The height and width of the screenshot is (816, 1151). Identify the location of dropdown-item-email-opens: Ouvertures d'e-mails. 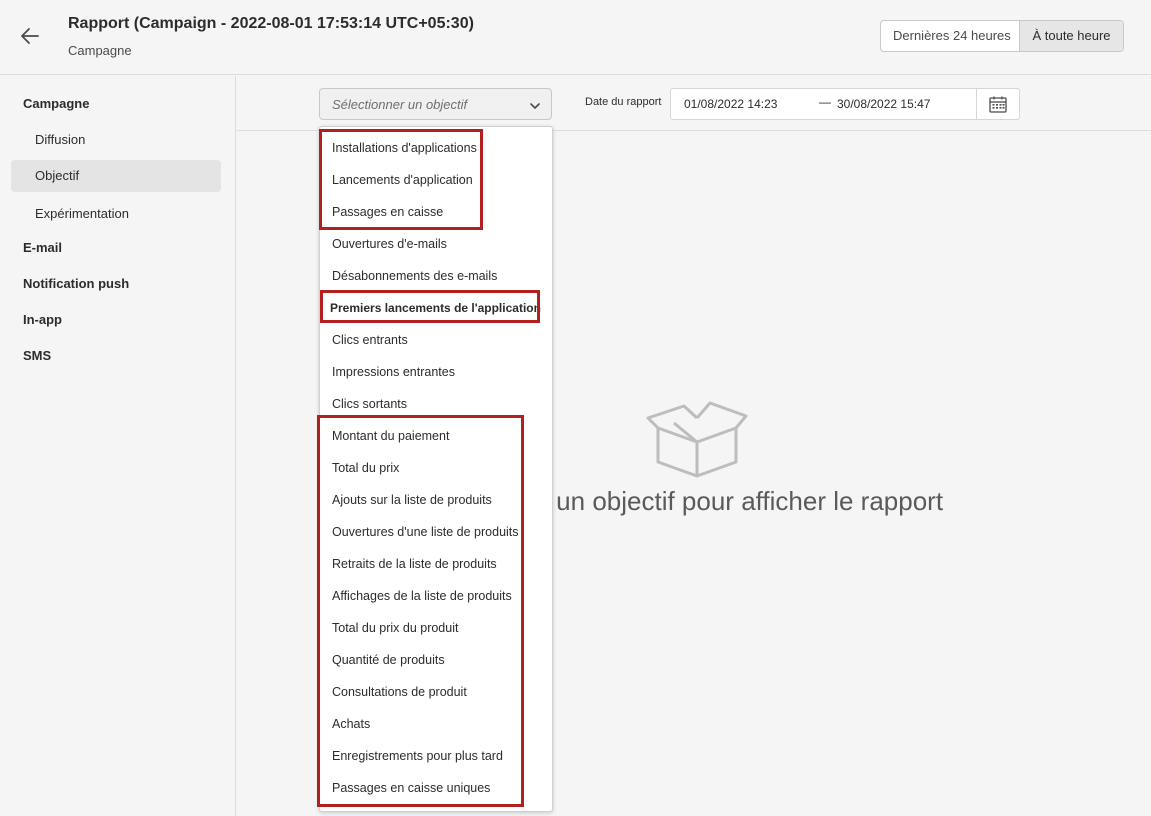
(389, 244).